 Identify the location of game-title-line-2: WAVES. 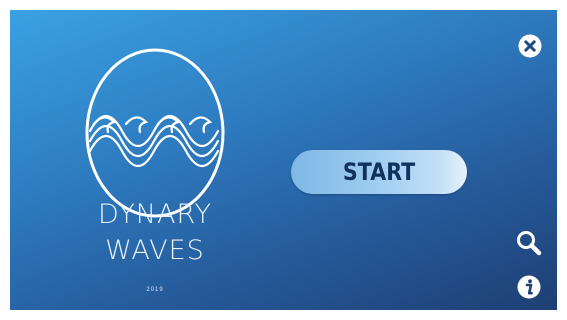
(155, 250).